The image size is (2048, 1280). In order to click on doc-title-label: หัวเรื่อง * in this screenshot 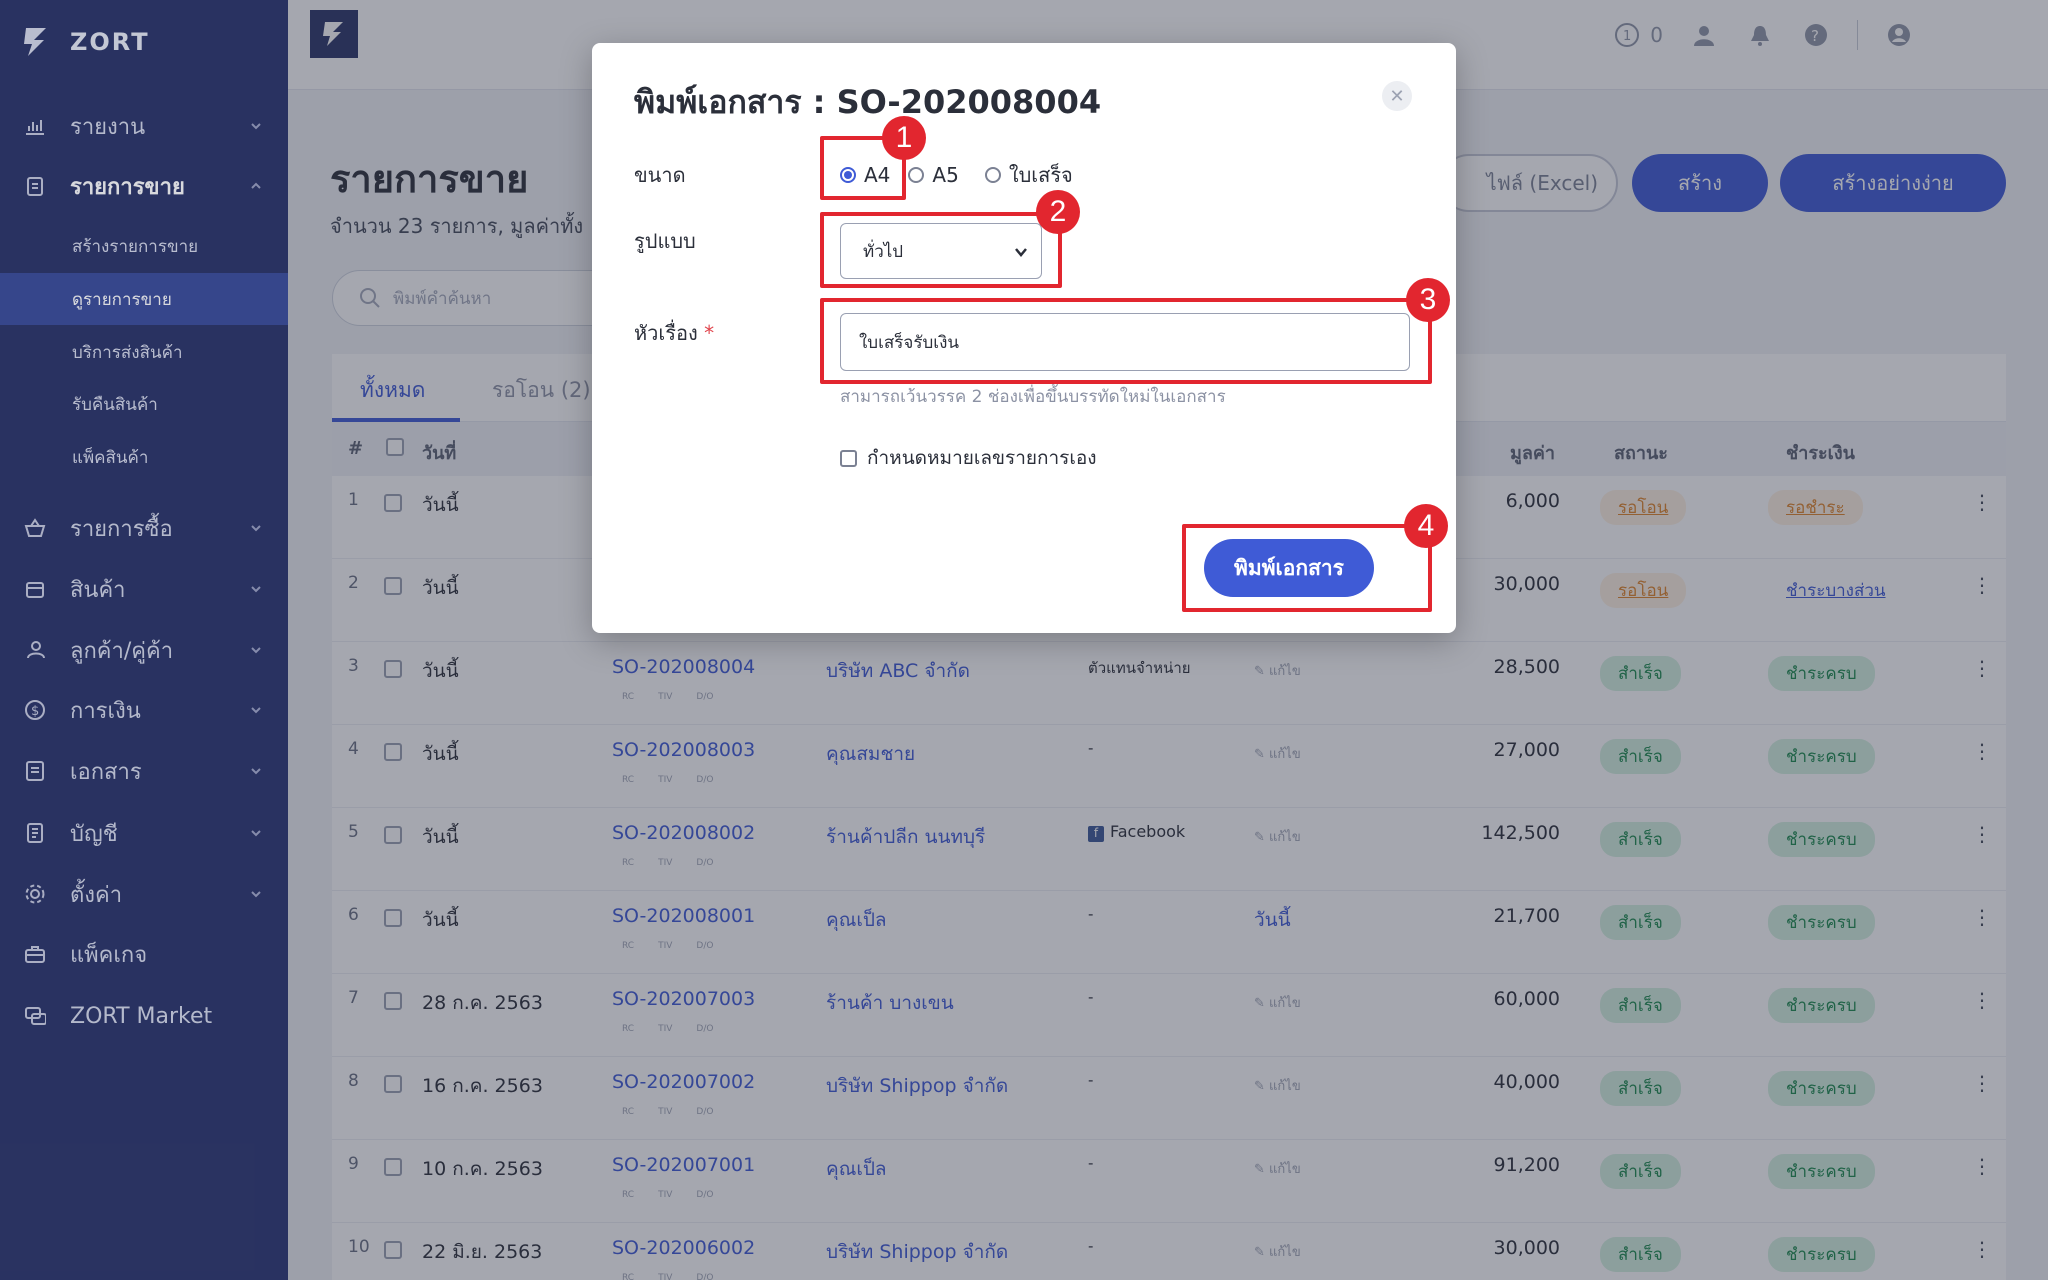, I will do `click(674, 333)`.